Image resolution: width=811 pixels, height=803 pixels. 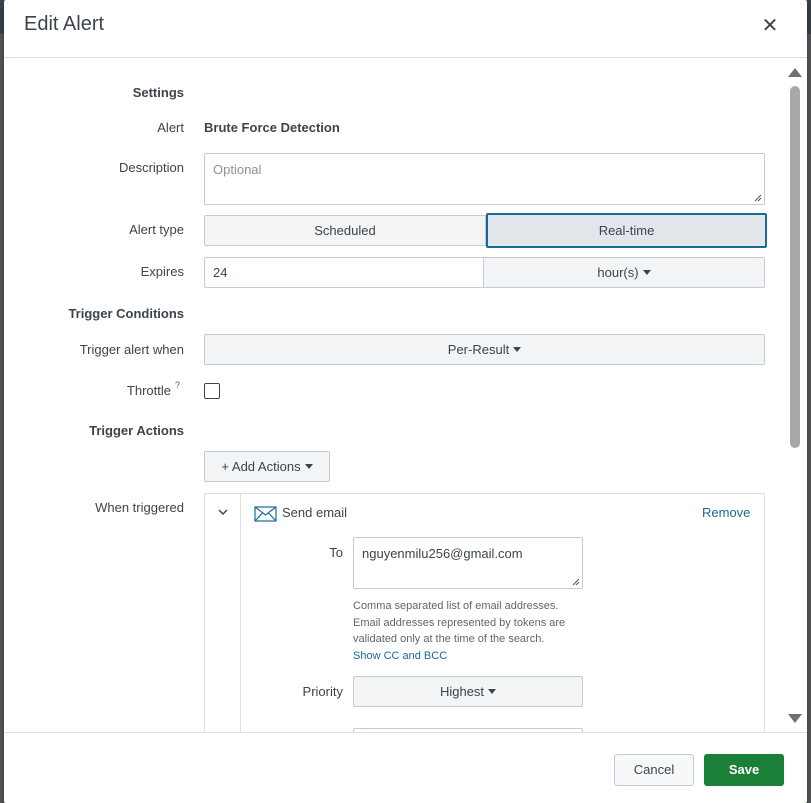 What do you see at coordinates (456, 606) in the screenshot?
I see `hint-line: Comma separated list of email addresses.` at bounding box center [456, 606].